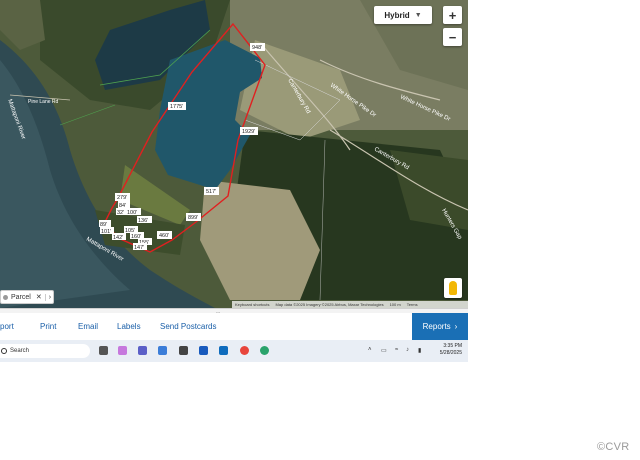  I want to click on send-postcards-link: Send Postcards, so click(188, 326).